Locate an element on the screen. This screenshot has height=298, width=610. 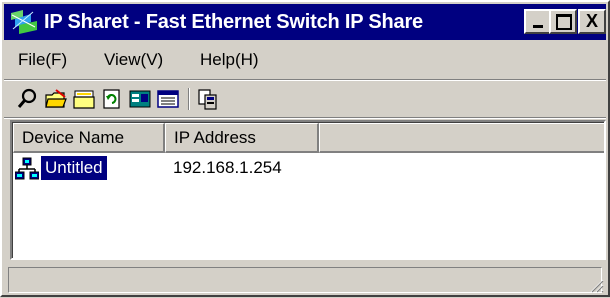
menu-bar: File(F) View(V) Help(H) is located at coordinates (305, 60).